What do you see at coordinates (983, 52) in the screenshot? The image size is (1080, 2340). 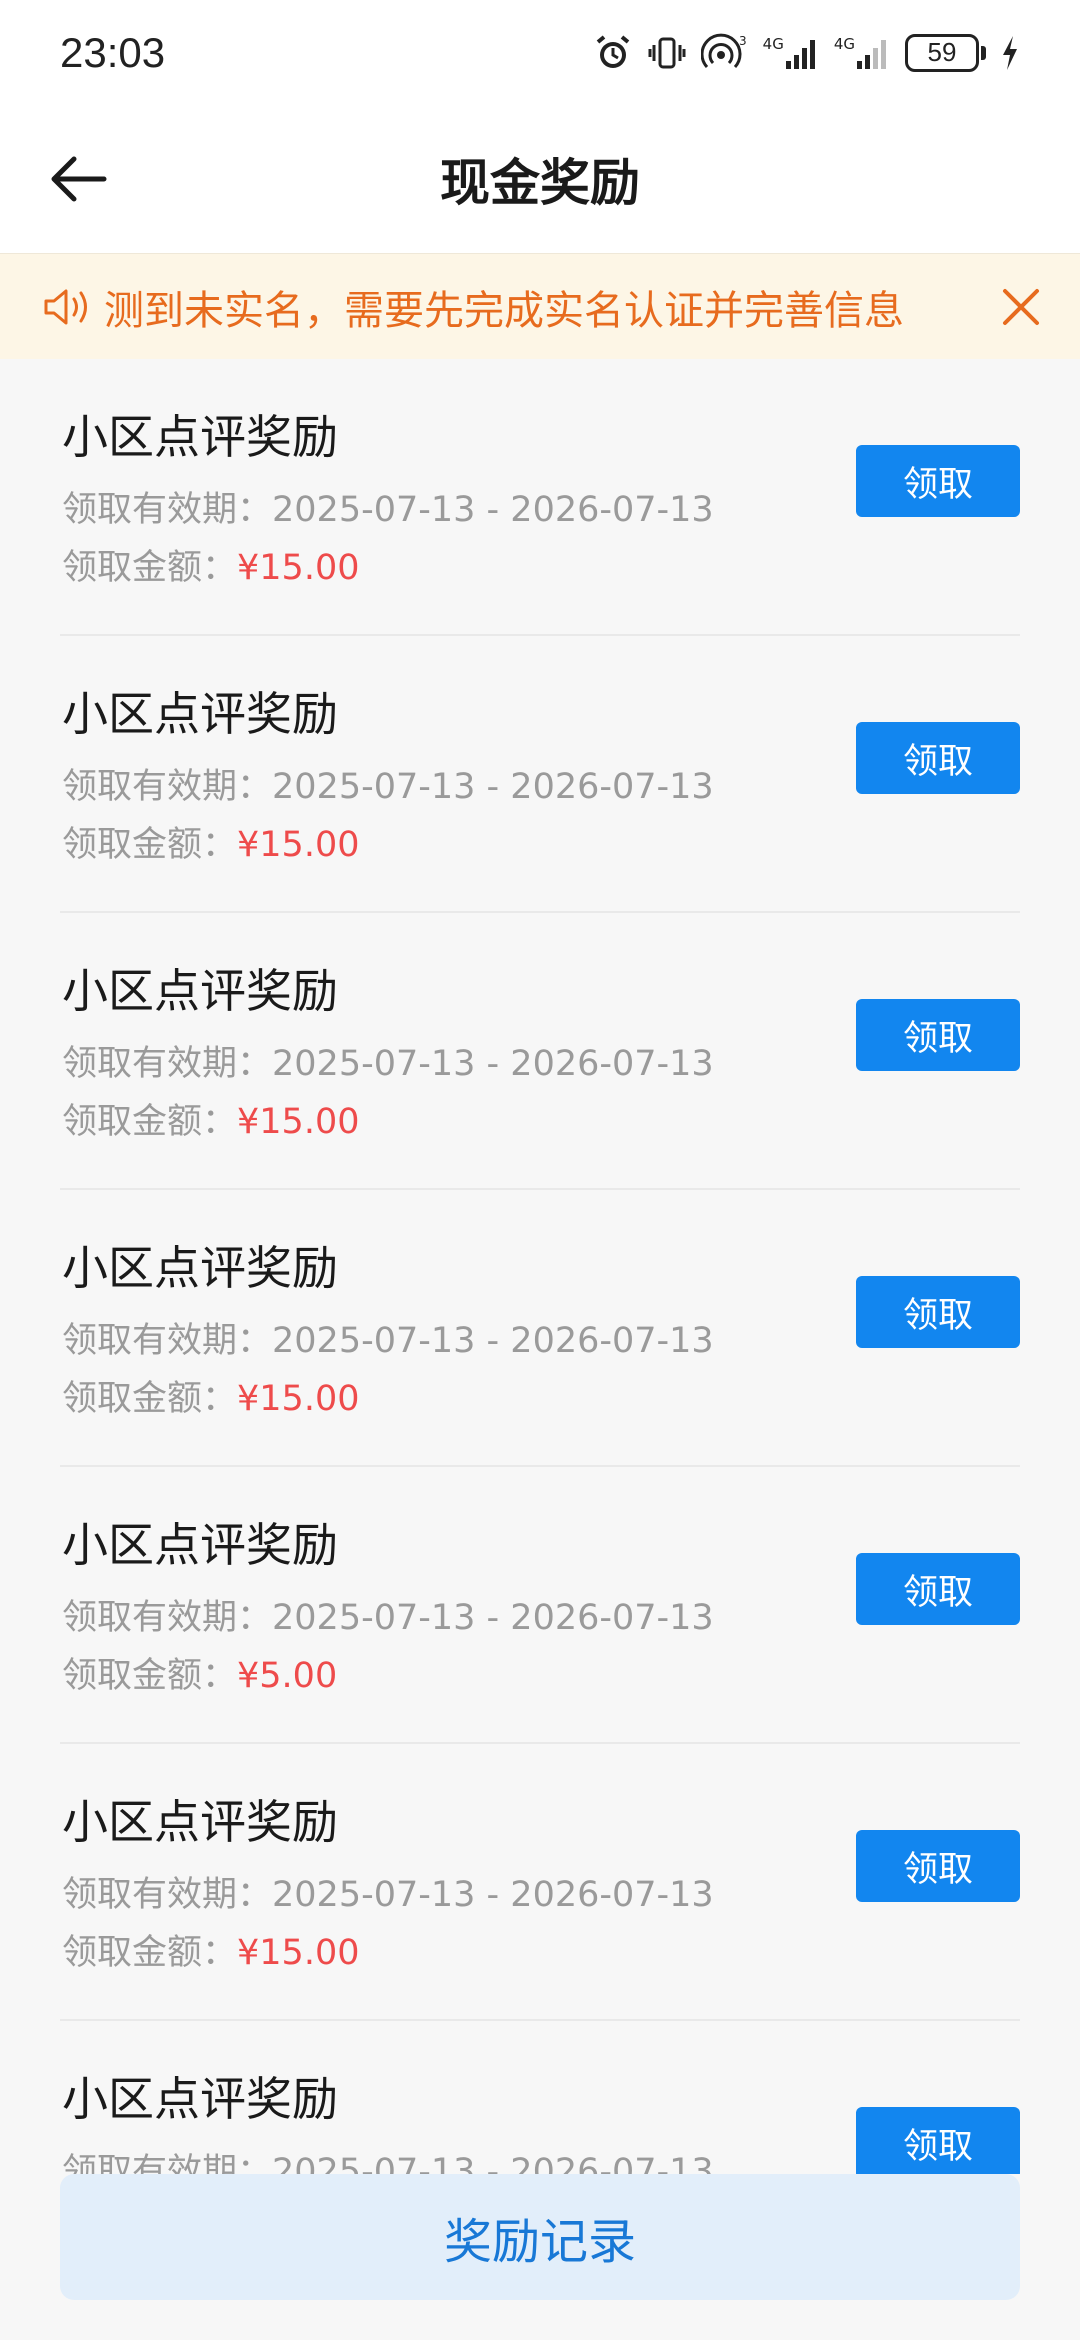 I see `battery-cap` at bounding box center [983, 52].